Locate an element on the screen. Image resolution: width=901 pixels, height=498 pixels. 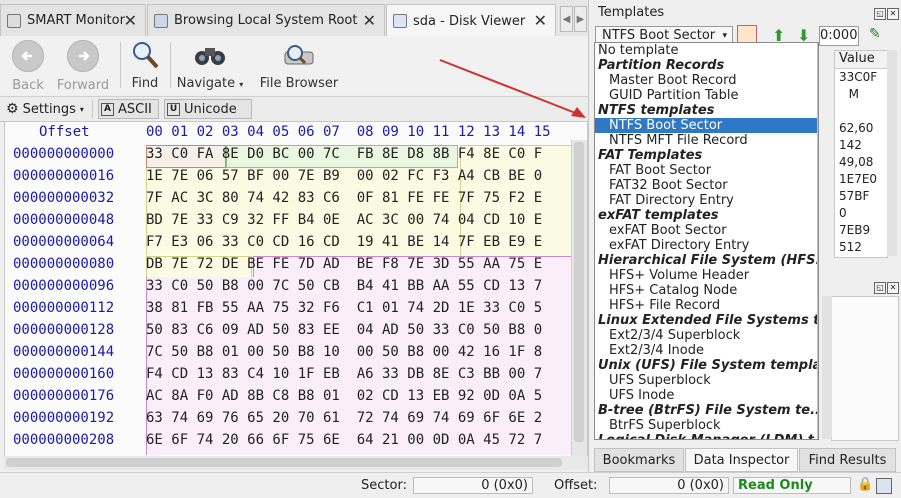
unicode-toggle: U Unicode is located at coordinates (208, 109).